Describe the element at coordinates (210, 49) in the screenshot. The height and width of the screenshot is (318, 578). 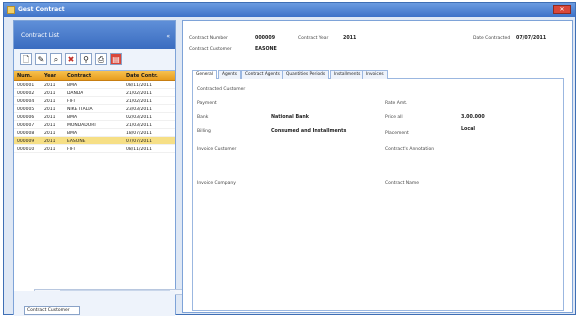
I see `contract-customer-label: Contract Customer` at that location.